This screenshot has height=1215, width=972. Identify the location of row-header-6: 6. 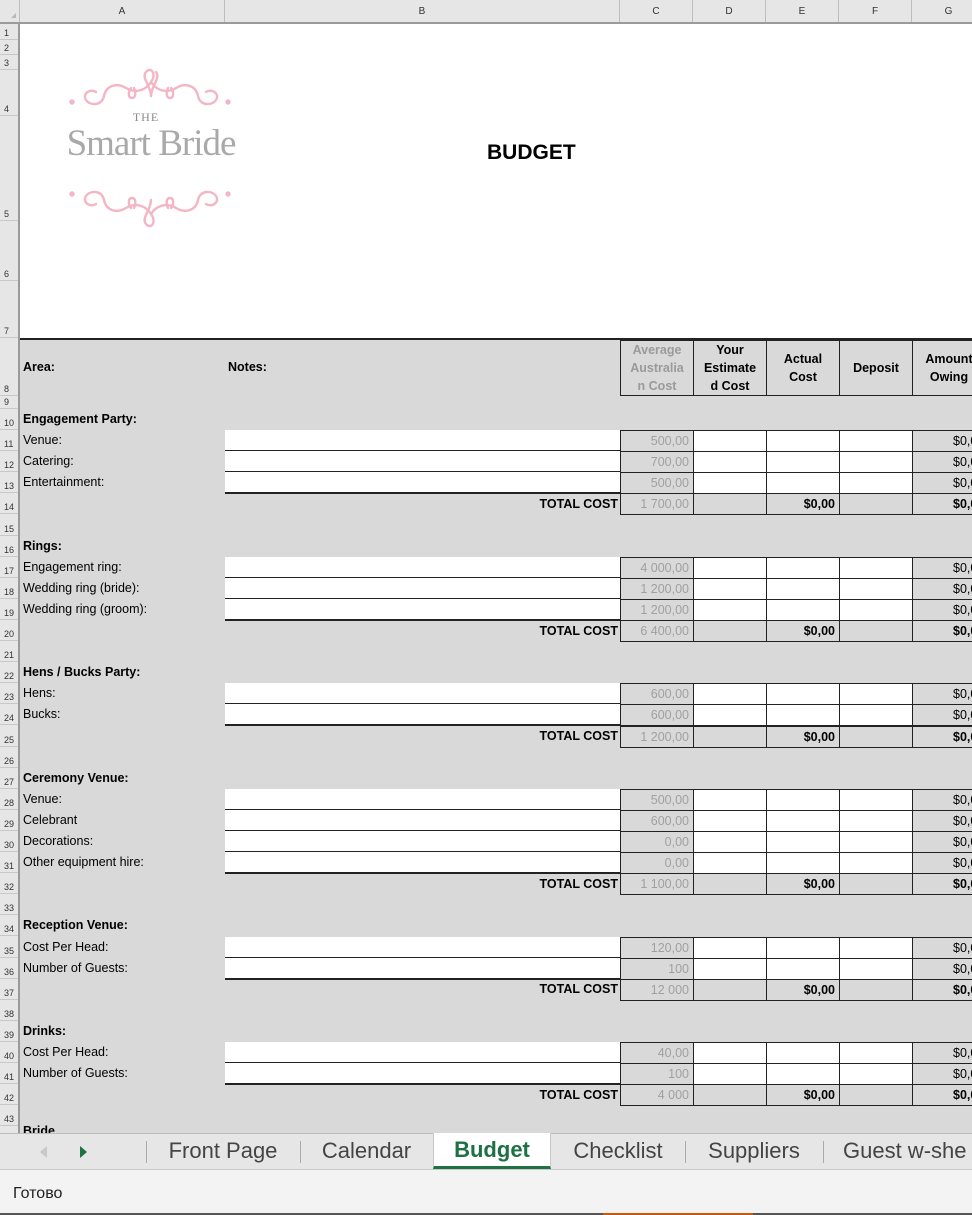
(9, 251).